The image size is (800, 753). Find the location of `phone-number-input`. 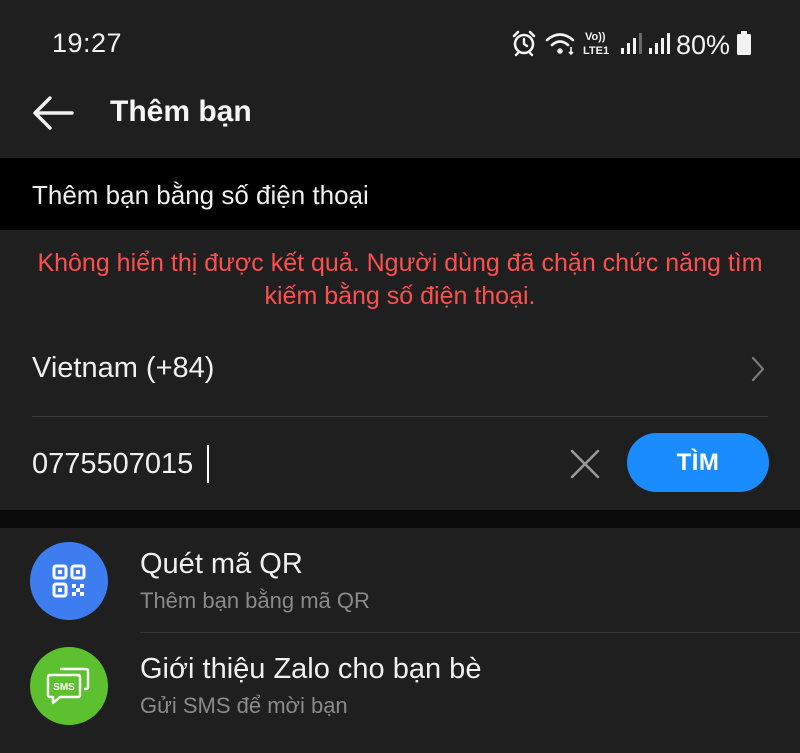

phone-number-input is located at coordinates (292, 464).